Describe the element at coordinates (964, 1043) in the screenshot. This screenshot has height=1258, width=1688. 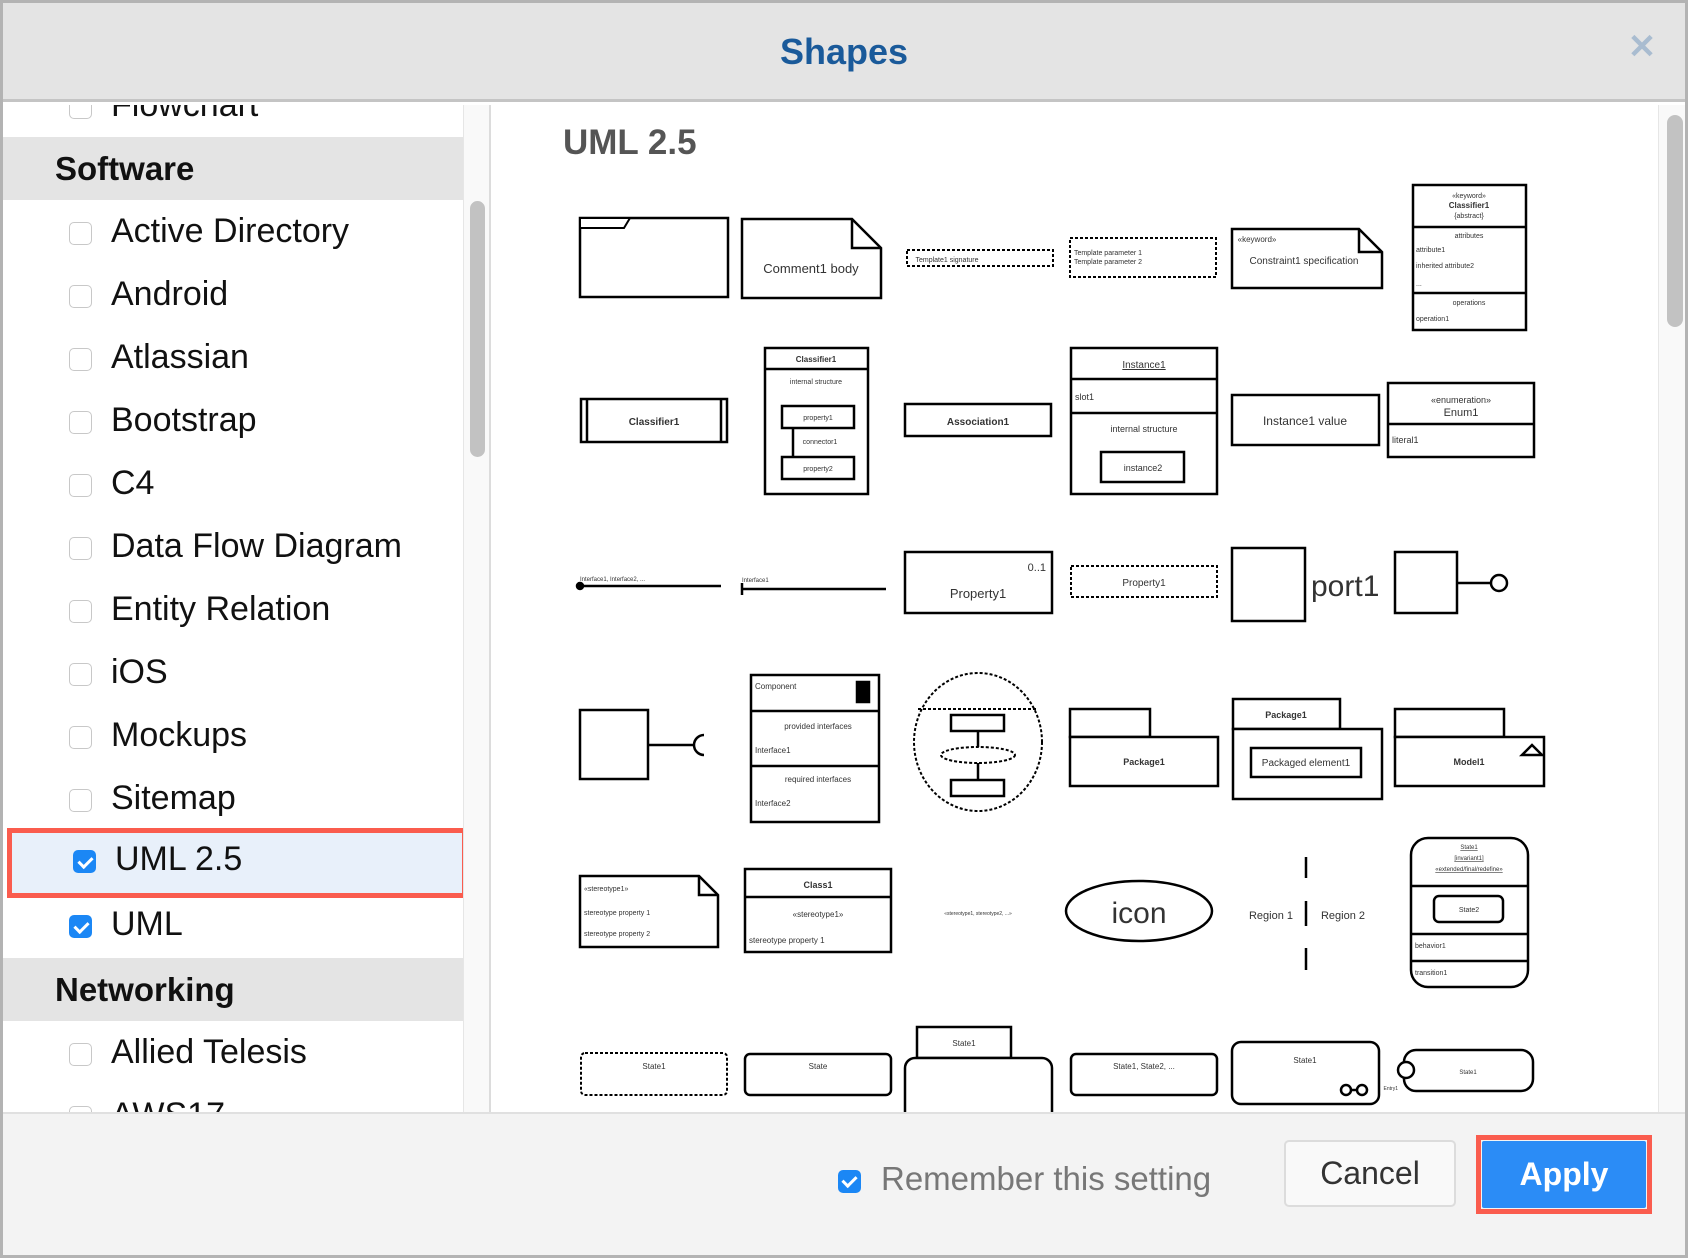
I see `label-state-tab: State1` at that location.